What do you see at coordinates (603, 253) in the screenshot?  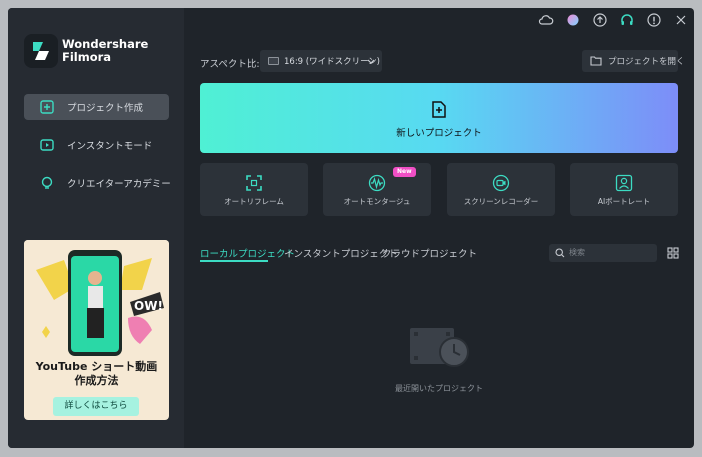 I see `search-input: 検索` at bounding box center [603, 253].